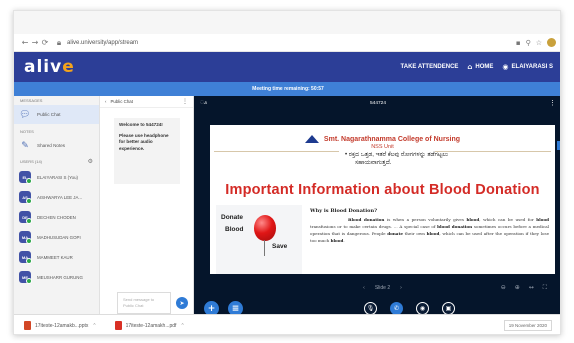 This screenshot has height=343, width=574. Describe the element at coordinates (448, 308) in the screenshot. I see `screen-icon: ▣` at that location.